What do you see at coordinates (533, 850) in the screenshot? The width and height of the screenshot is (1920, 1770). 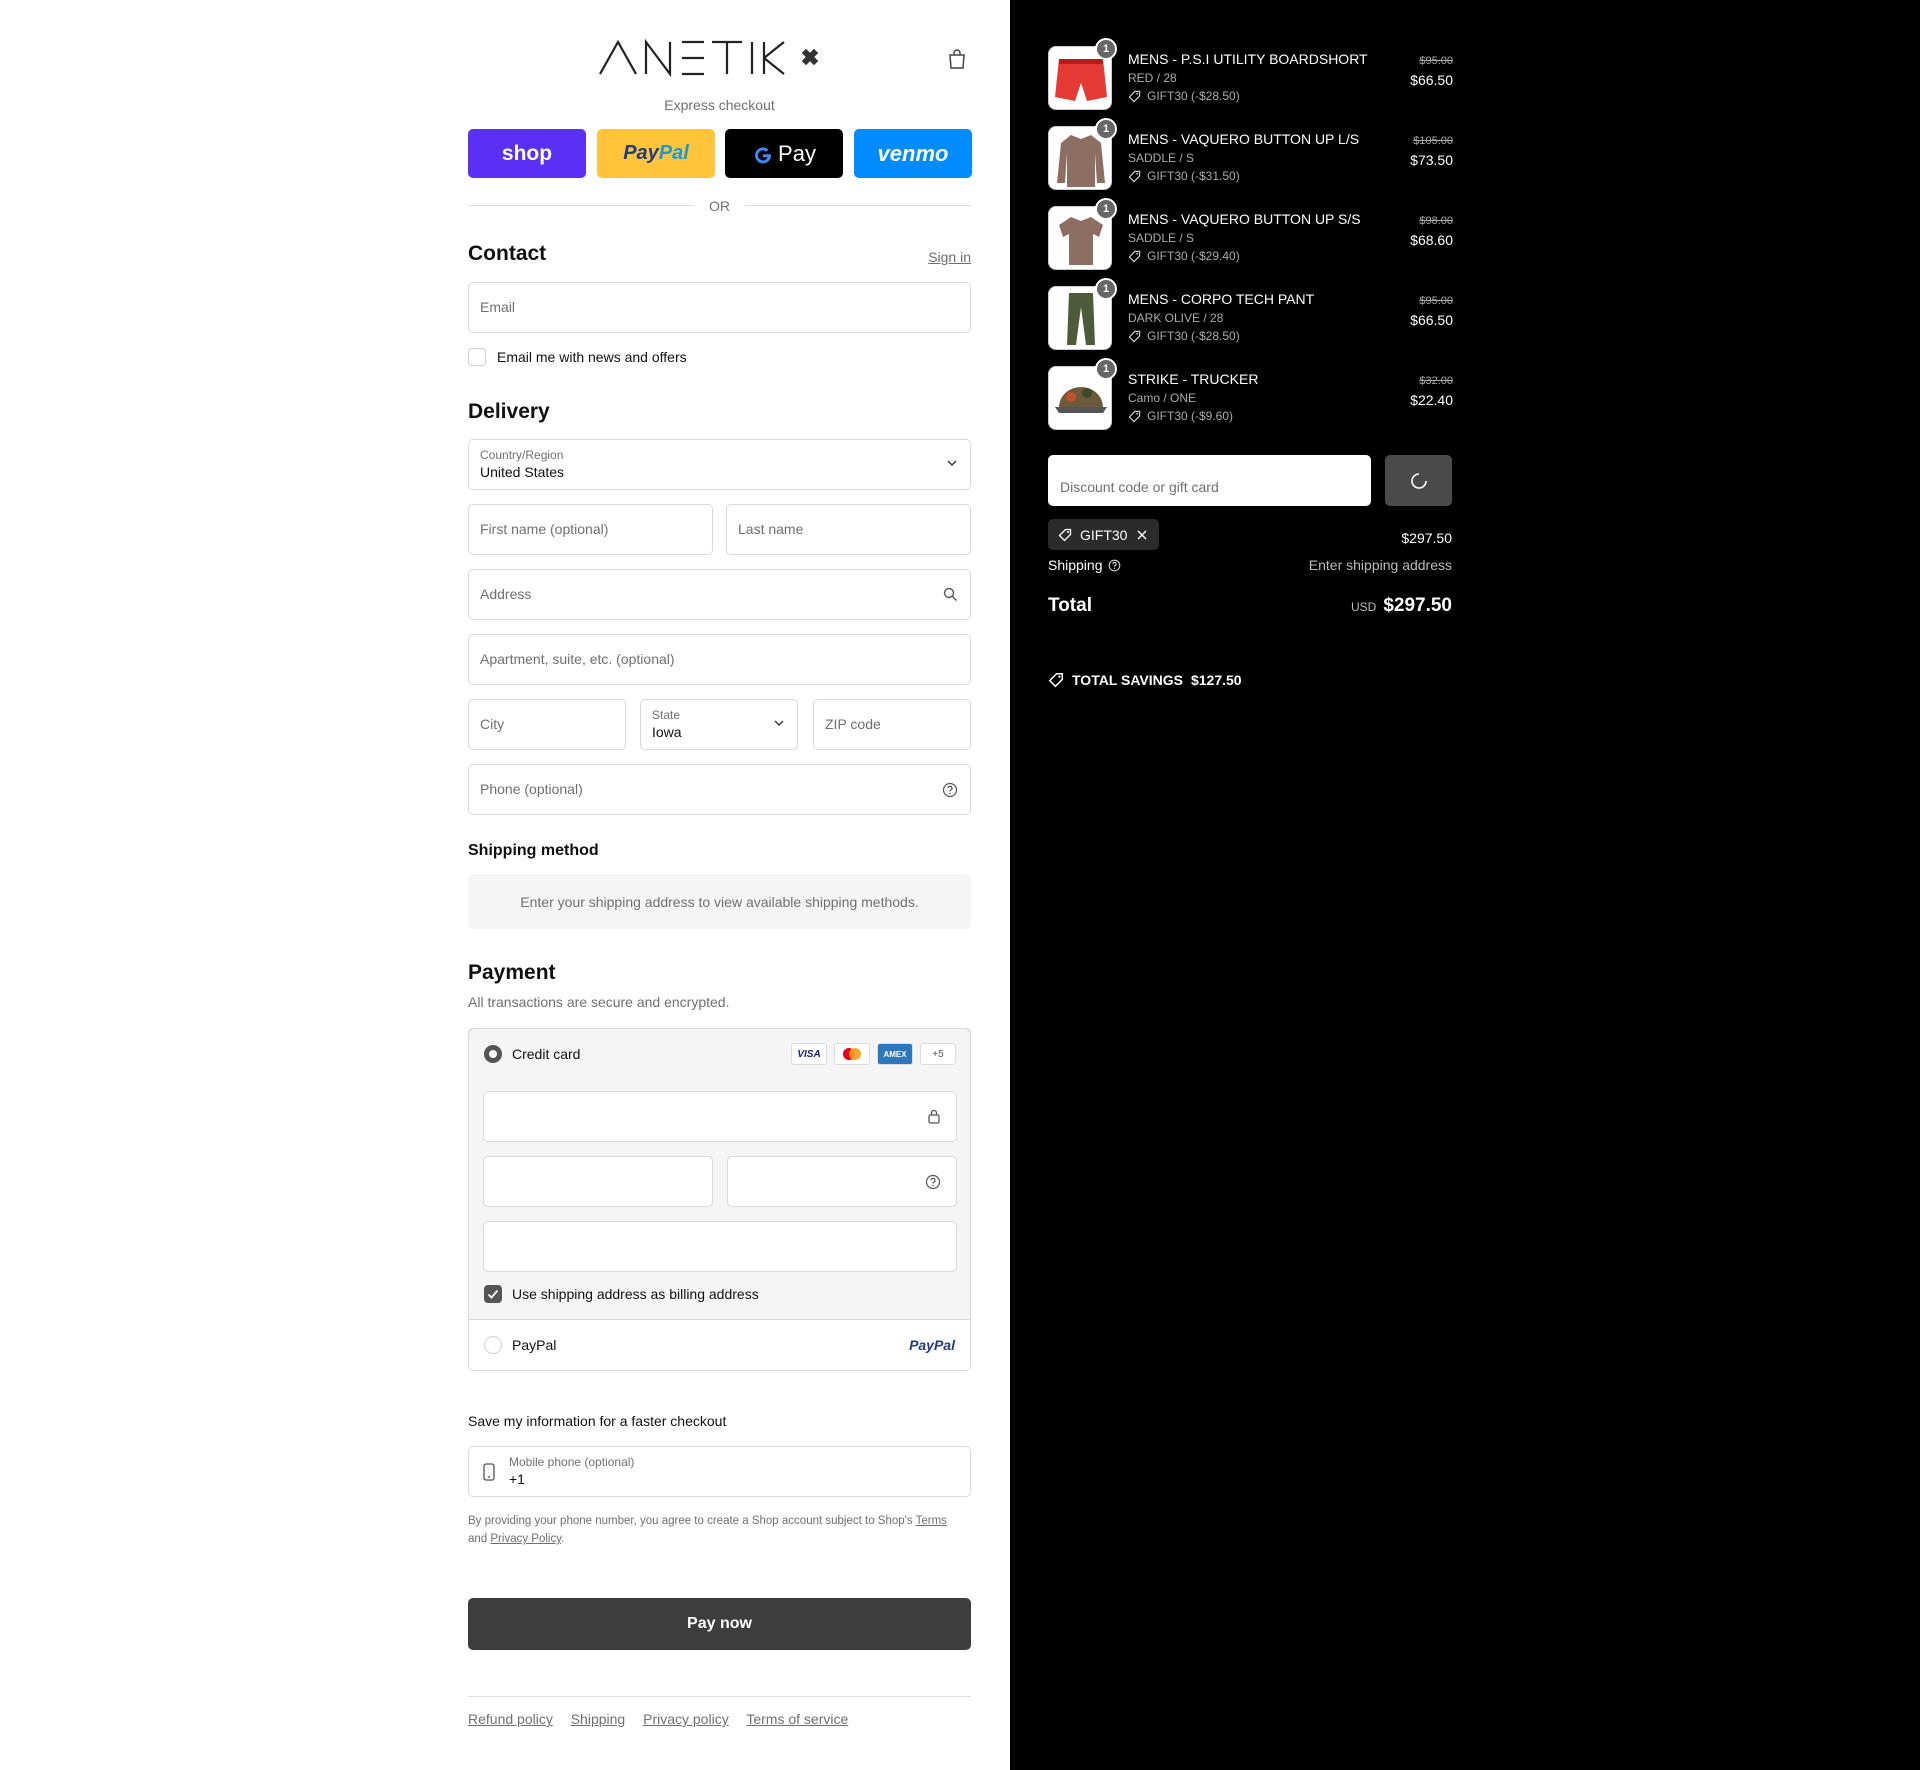 I see `shipping-method-heading: Shipping method` at bounding box center [533, 850].